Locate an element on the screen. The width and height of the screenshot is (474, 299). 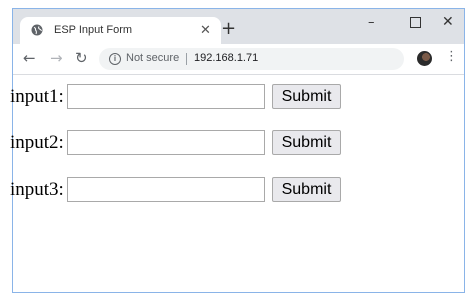
address-bar: i Not secure 192.168.1.71 is located at coordinates (251, 59).